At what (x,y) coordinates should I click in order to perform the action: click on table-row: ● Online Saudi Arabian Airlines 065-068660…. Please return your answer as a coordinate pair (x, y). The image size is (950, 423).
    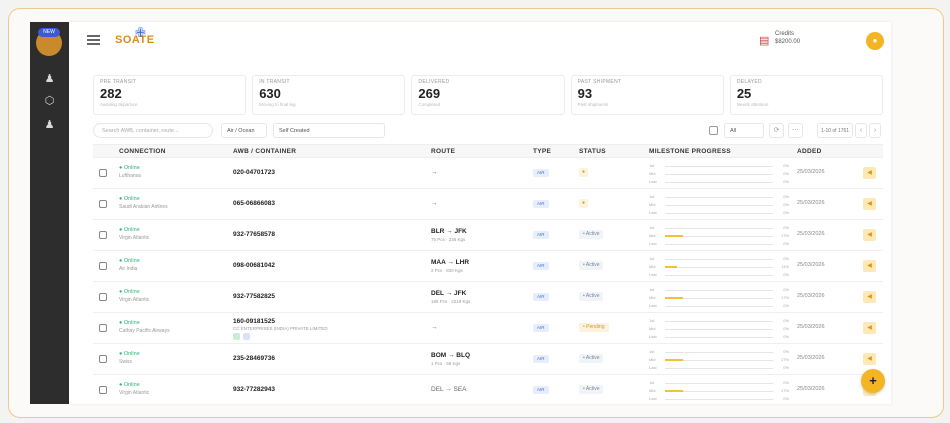
    Looking at the image, I should click on (488, 204).